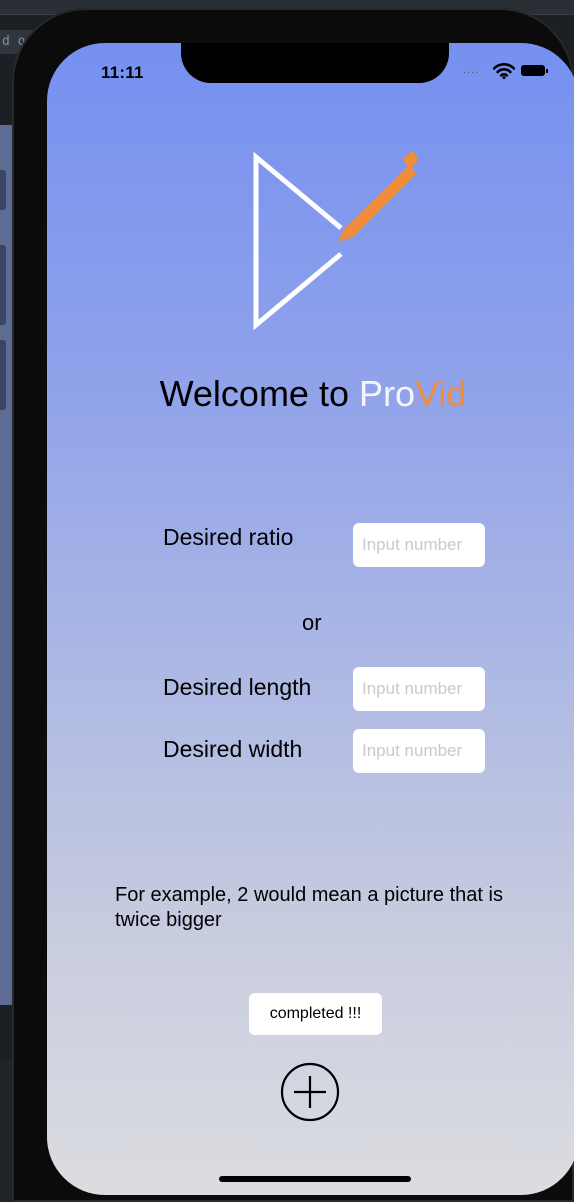 The image size is (574, 1202). I want to click on home-indicator, so click(315, 1179).